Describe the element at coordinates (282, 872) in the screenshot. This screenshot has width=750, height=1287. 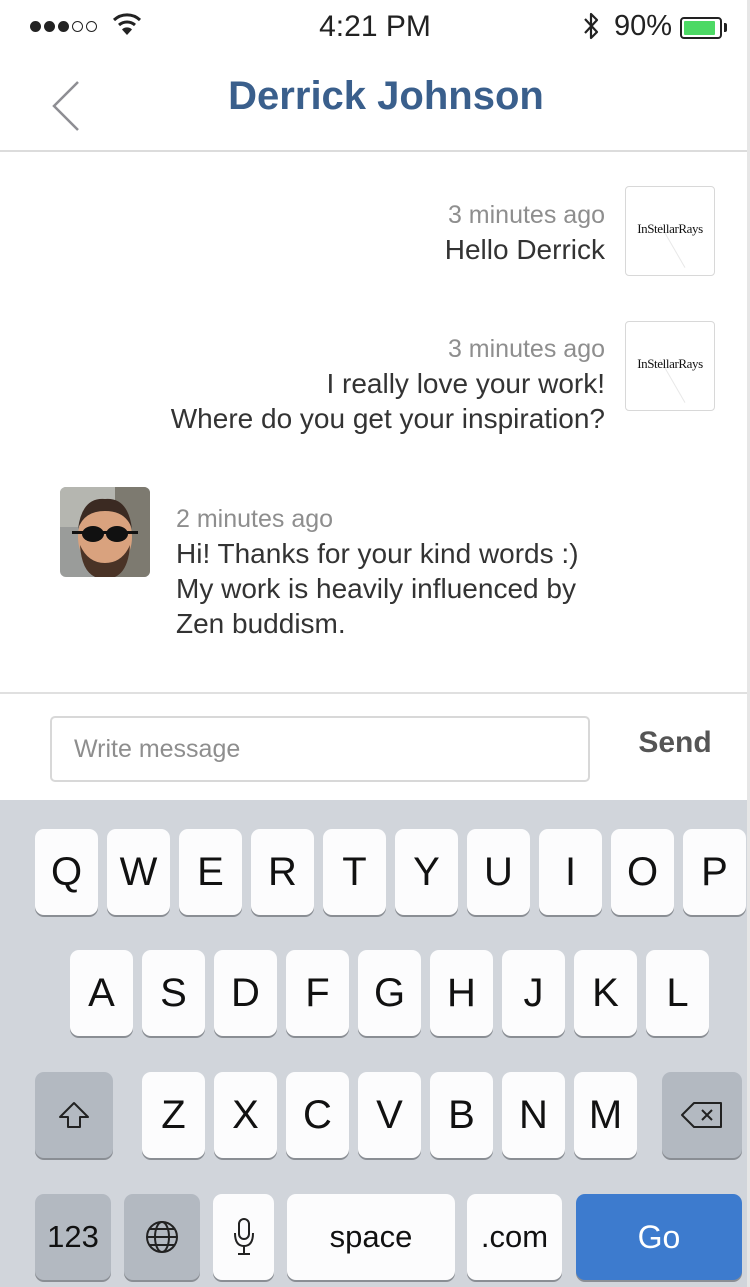
I see `key-r: R` at that location.